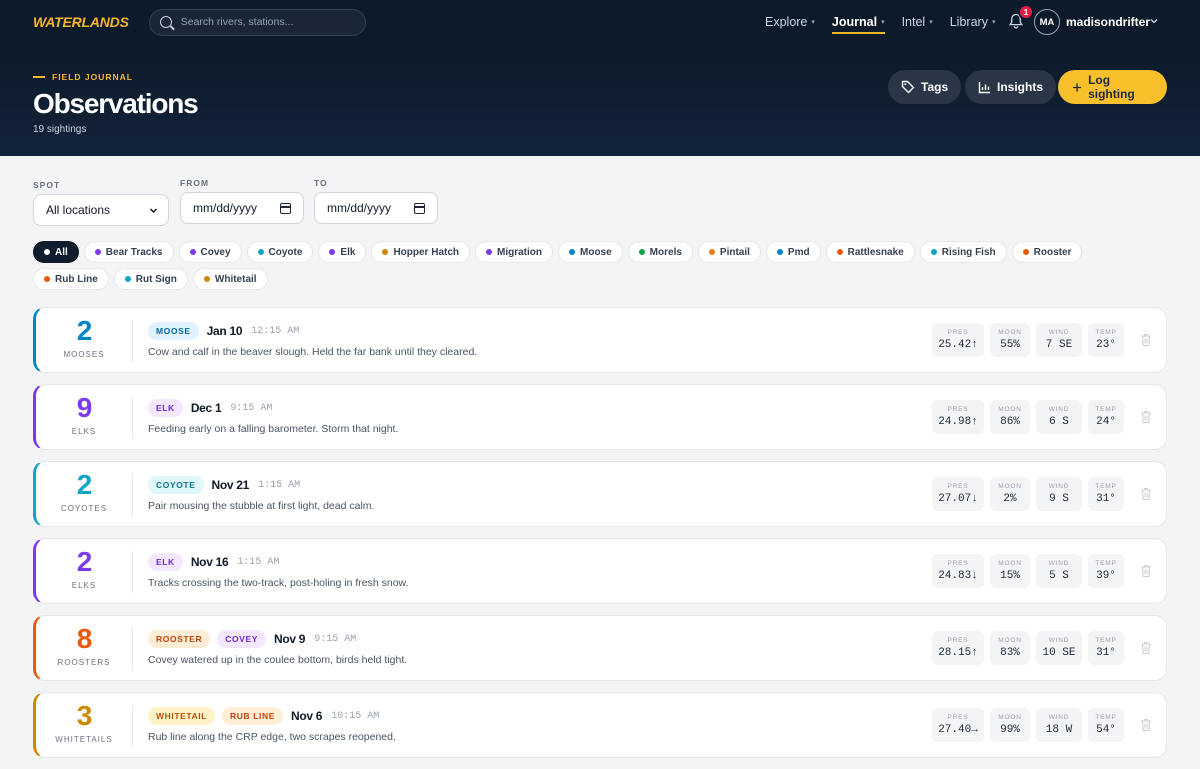  Describe the element at coordinates (1059, 340) in the screenshot. I see `stat-wind: WIND 7 SE` at that location.